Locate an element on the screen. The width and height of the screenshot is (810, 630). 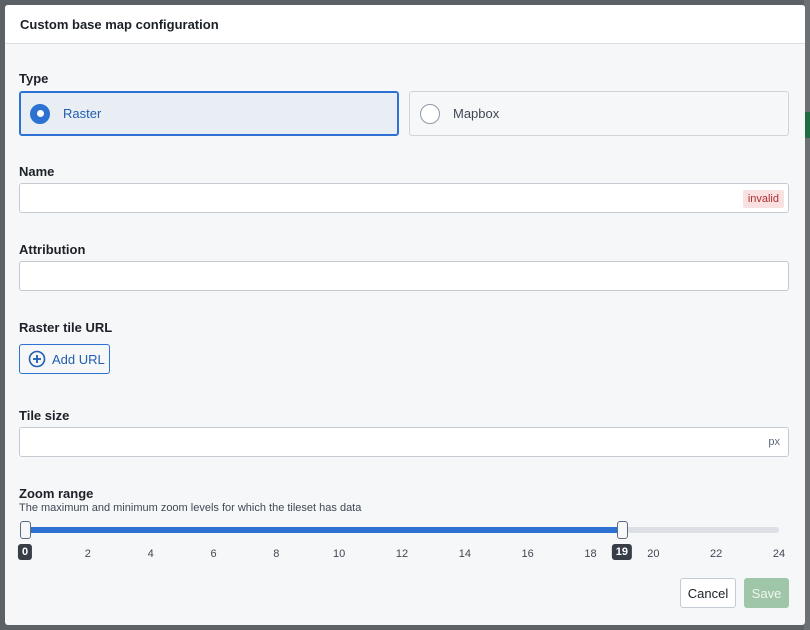
slider-handle-max is located at coordinates (622, 530).